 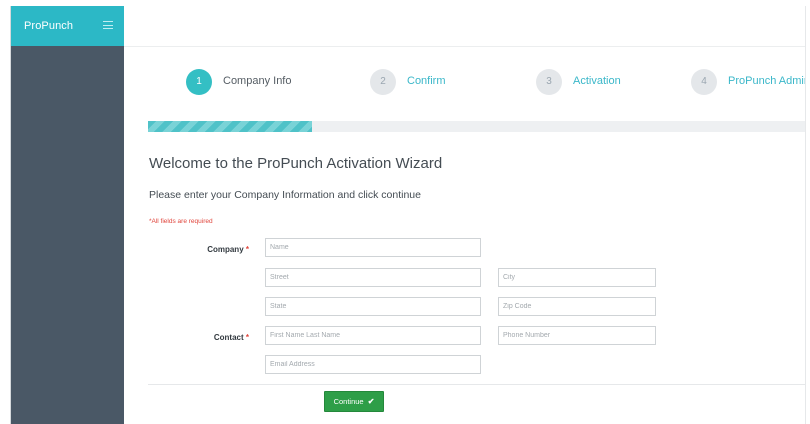 I want to click on progress-fill, so click(x=230, y=126).